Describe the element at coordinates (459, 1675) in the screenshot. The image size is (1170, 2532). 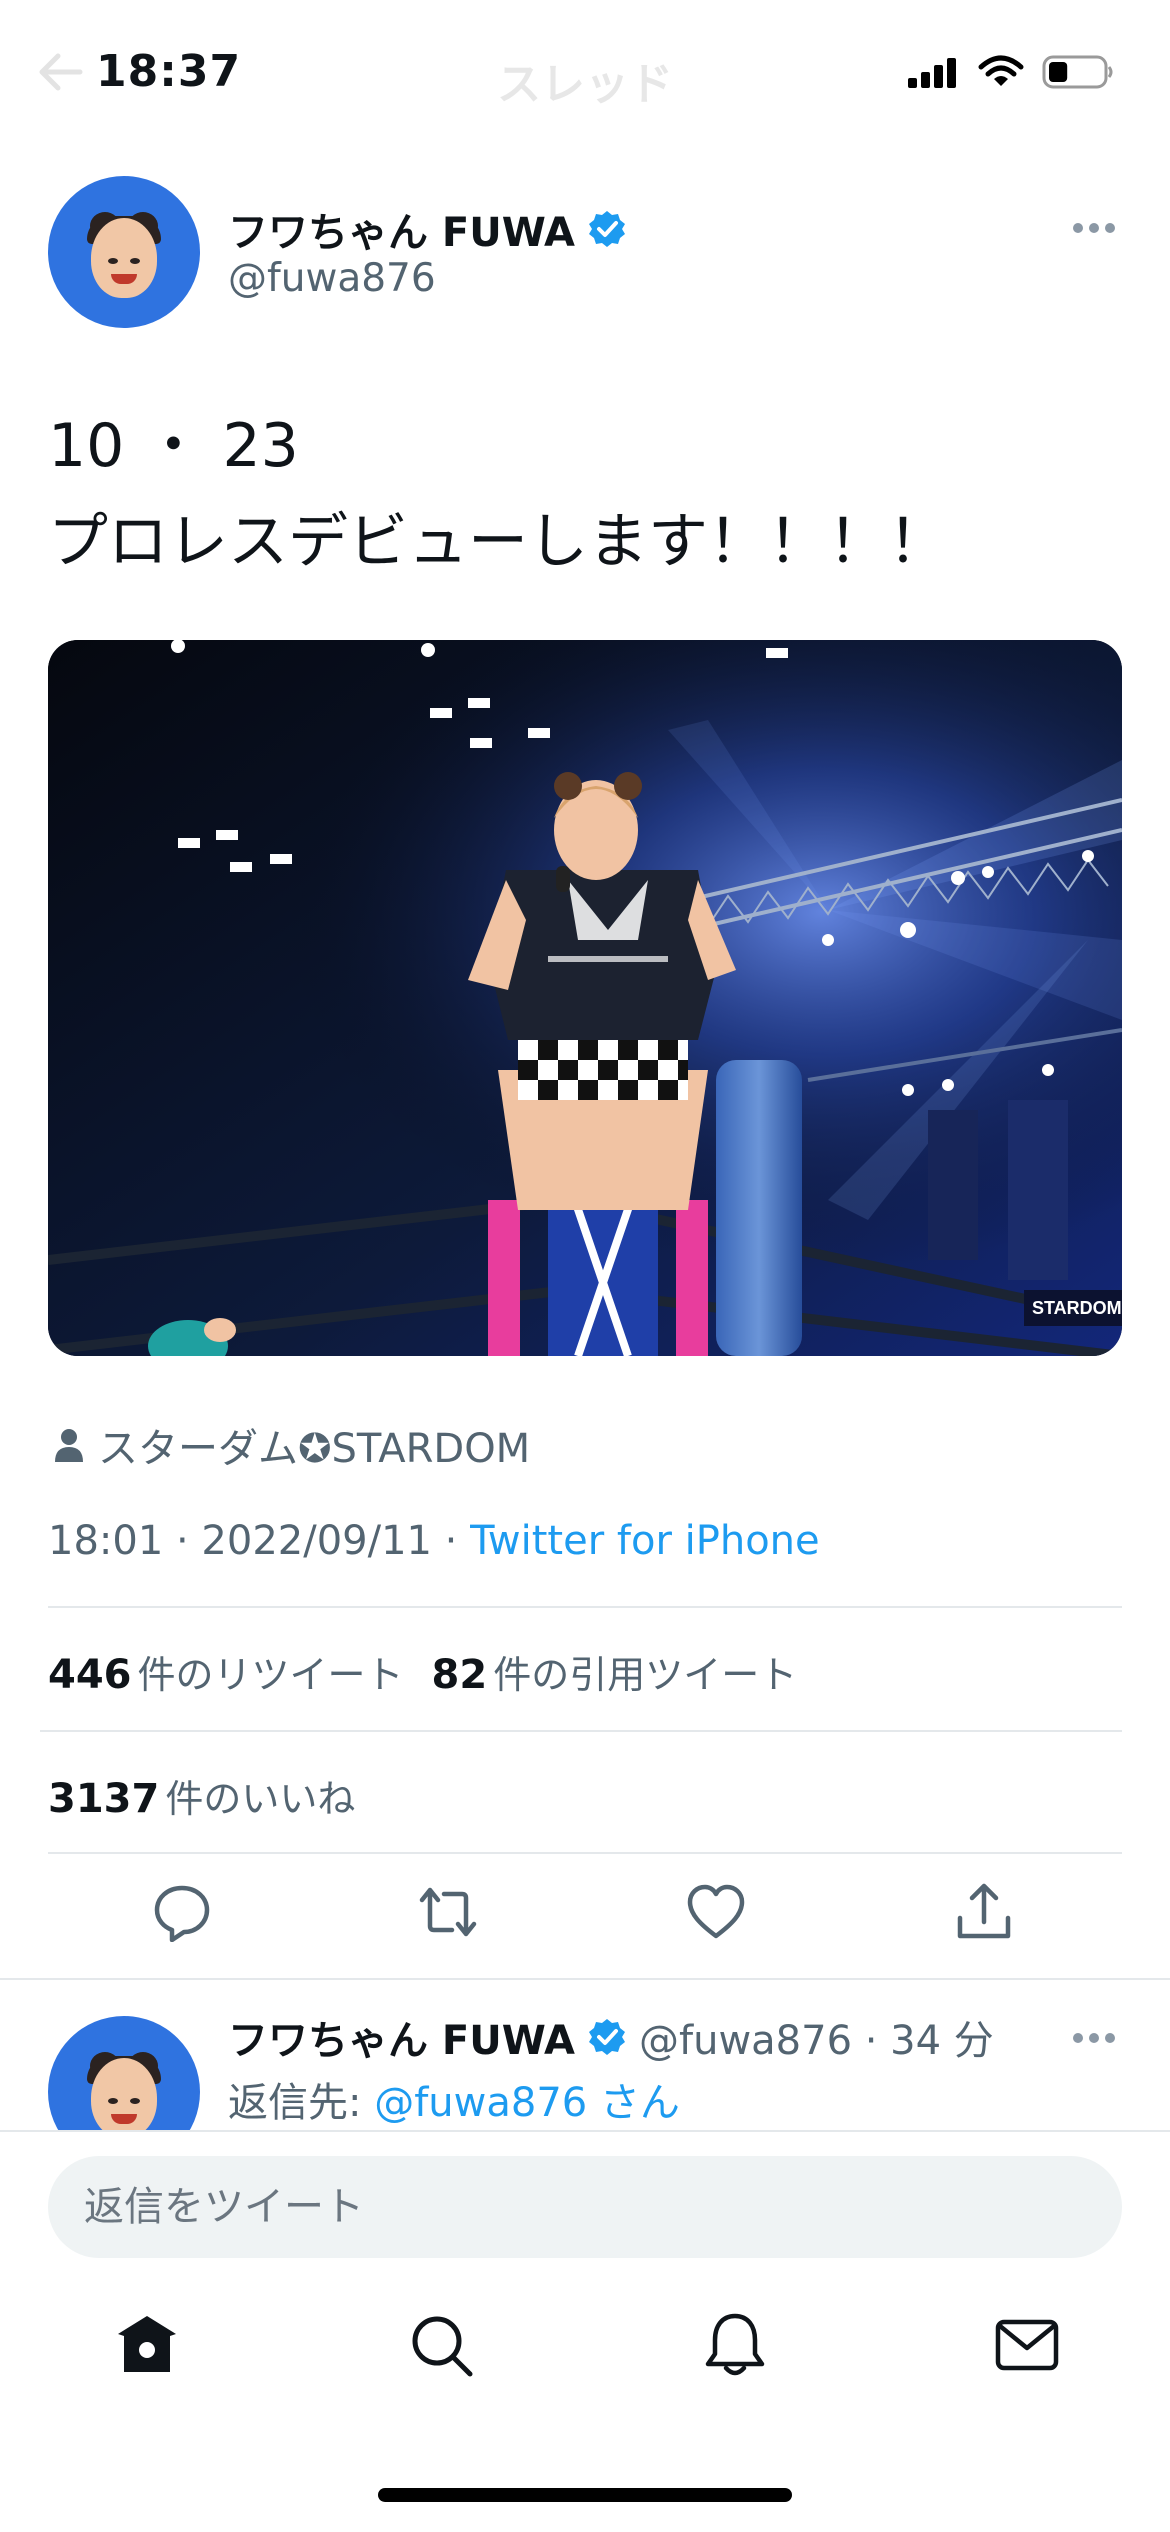
I see `quotes-count: 82` at that location.